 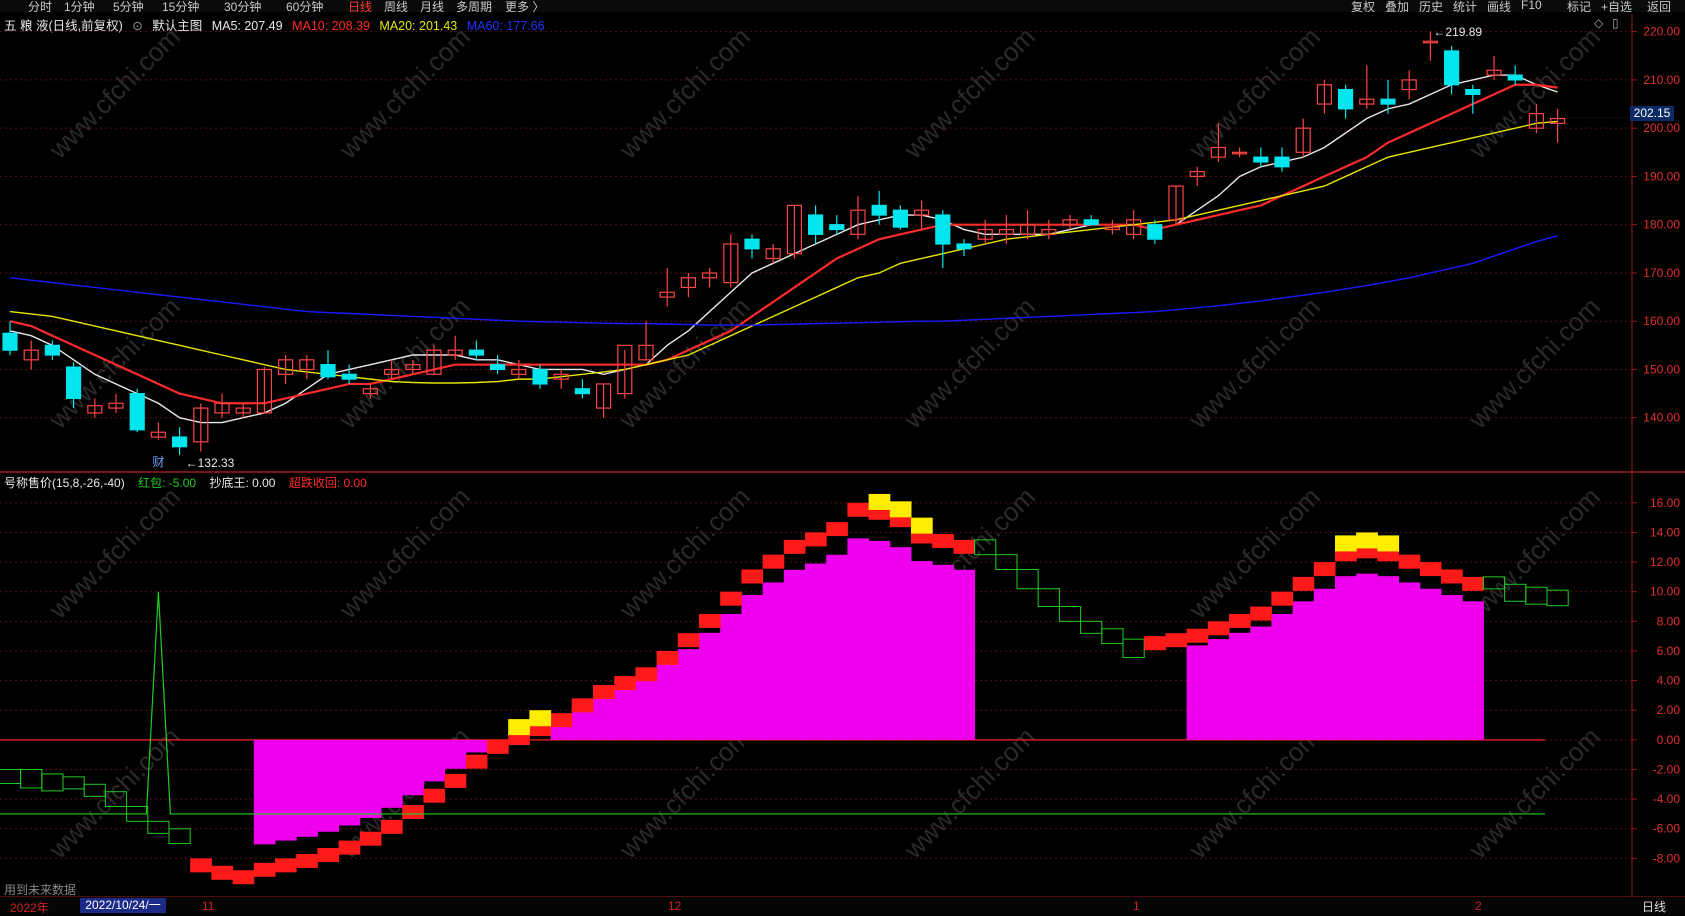 What do you see at coordinates (1533, 792) in the screenshot?
I see `watermark-23: www.cfchi.com` at bounding box center [1533, 792].